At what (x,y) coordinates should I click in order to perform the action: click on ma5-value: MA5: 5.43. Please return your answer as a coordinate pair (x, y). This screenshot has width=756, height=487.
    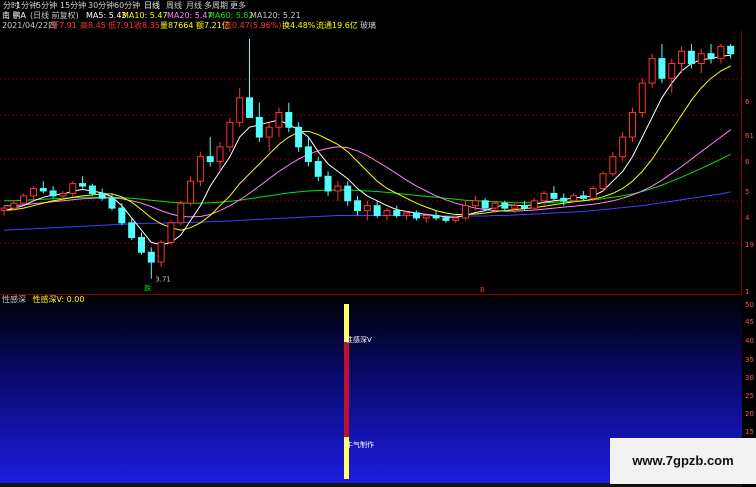
    Looking at the image, I should click on (106, 15).